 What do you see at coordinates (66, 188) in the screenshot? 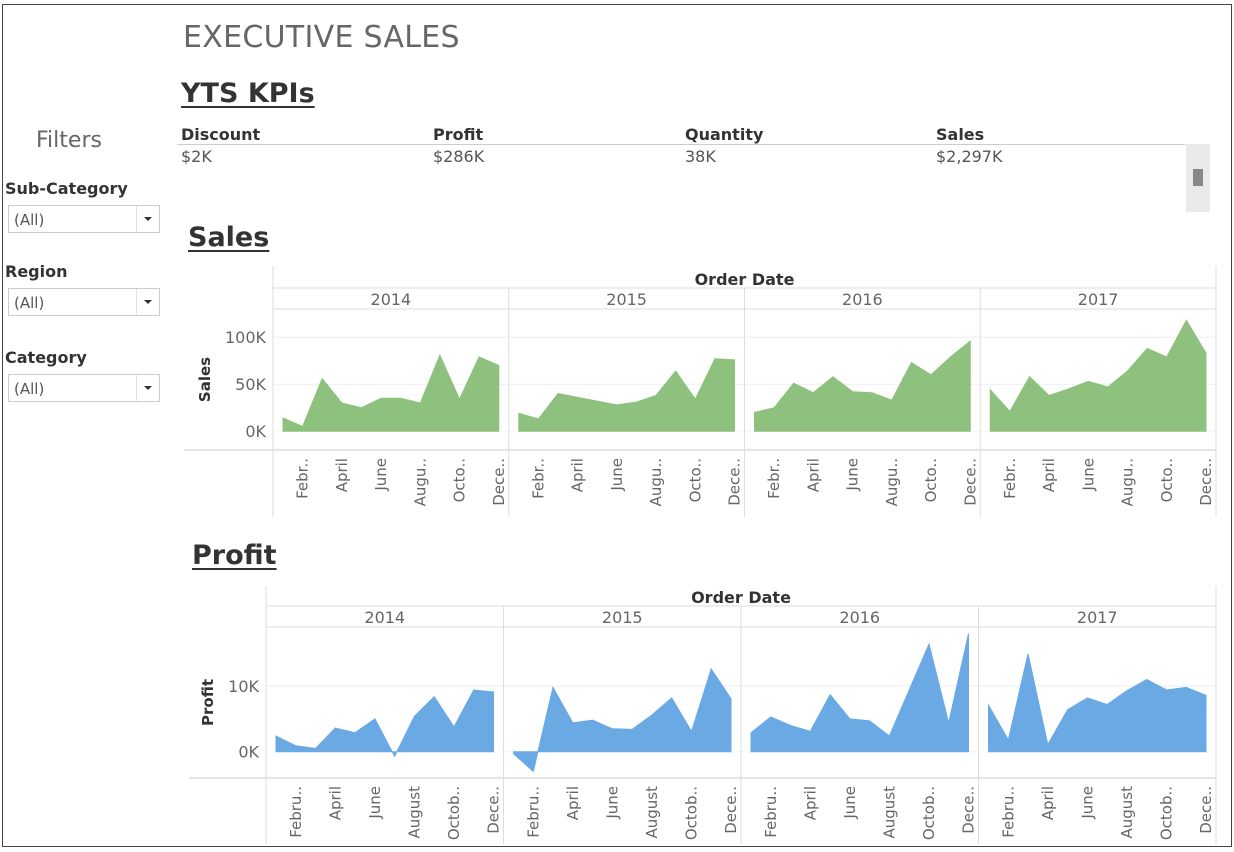
I see `filter-subcategory-label: Sub-Category` at bounding box center [66, 188].